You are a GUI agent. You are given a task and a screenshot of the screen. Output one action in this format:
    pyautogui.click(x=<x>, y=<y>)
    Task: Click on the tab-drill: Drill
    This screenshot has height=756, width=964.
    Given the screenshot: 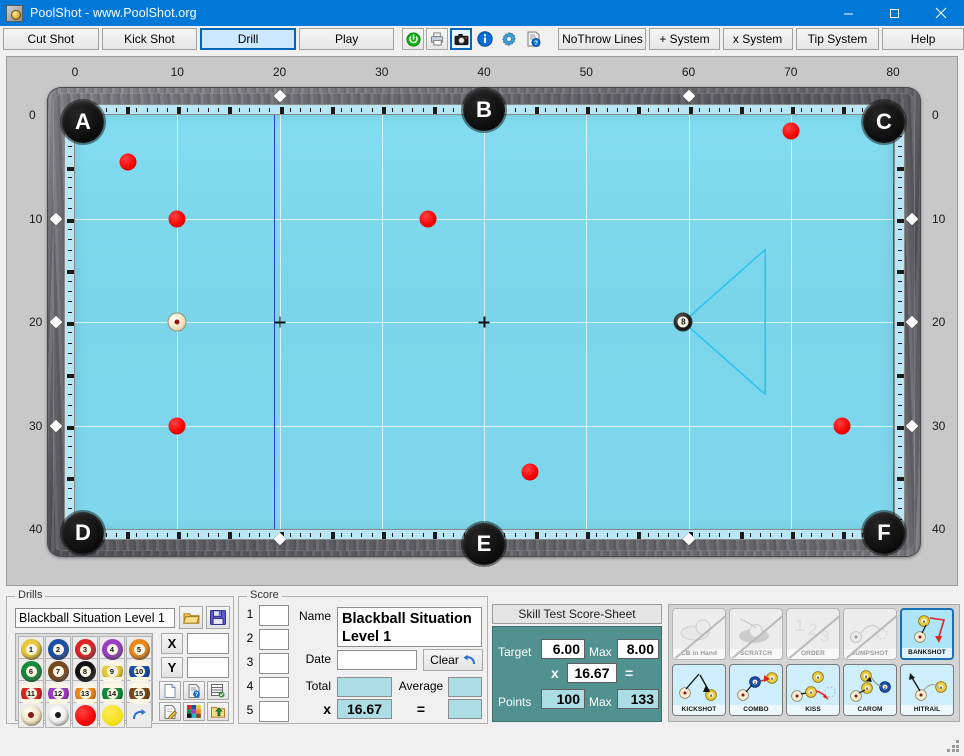 What is the action you would take?
    pyautogui.click(x=248, y=39)
    